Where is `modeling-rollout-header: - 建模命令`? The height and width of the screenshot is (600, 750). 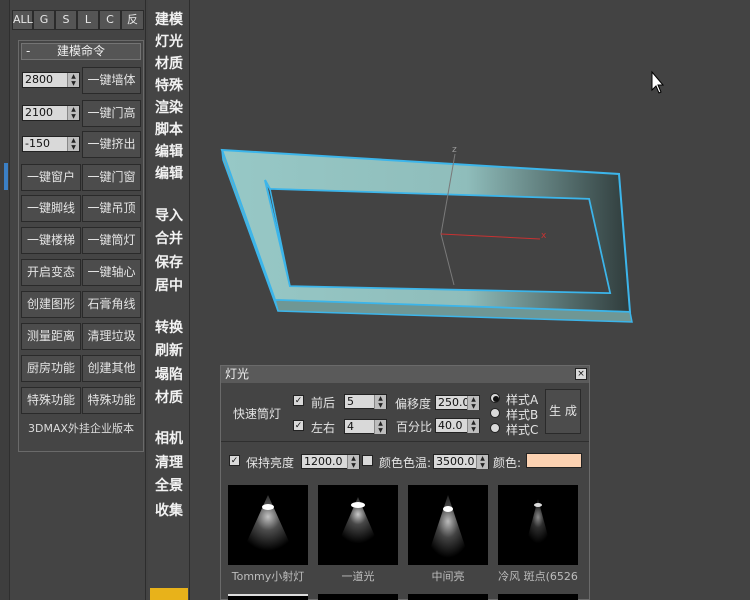
modeling-rollout-header: - 建模命令 is located at coordinates (81, 51).